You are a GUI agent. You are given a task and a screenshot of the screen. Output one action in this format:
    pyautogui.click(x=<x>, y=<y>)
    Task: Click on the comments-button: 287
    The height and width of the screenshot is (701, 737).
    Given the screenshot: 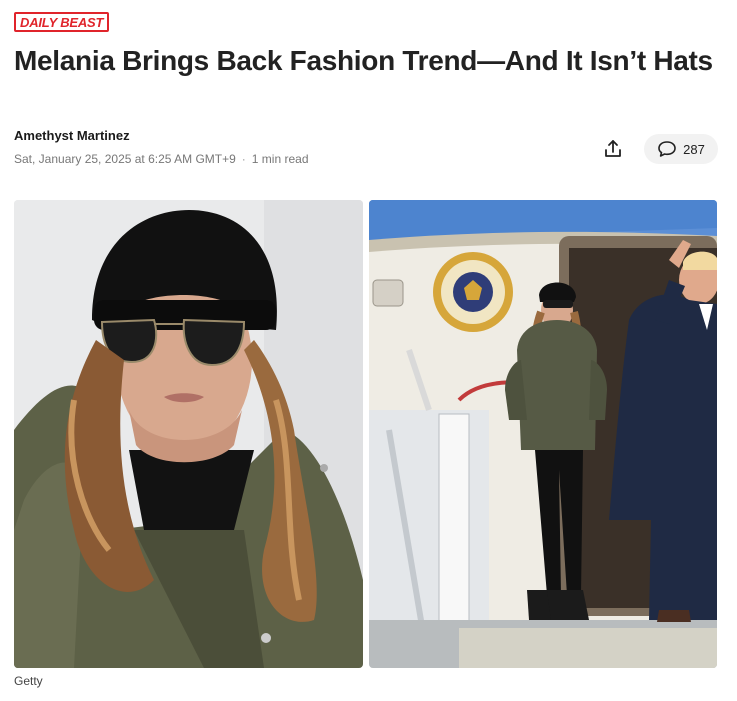 What is the action you would take?
    pyautogui.click(x=681, y=149)
    